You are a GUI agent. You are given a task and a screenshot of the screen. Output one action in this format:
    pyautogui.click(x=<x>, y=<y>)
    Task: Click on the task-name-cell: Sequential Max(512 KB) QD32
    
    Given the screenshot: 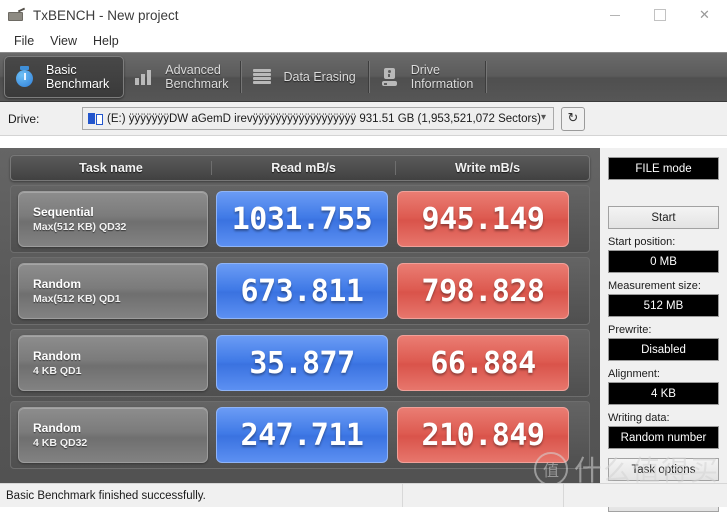 What is the action you would take?
    pyautogui.click(x=113, y=219)
    